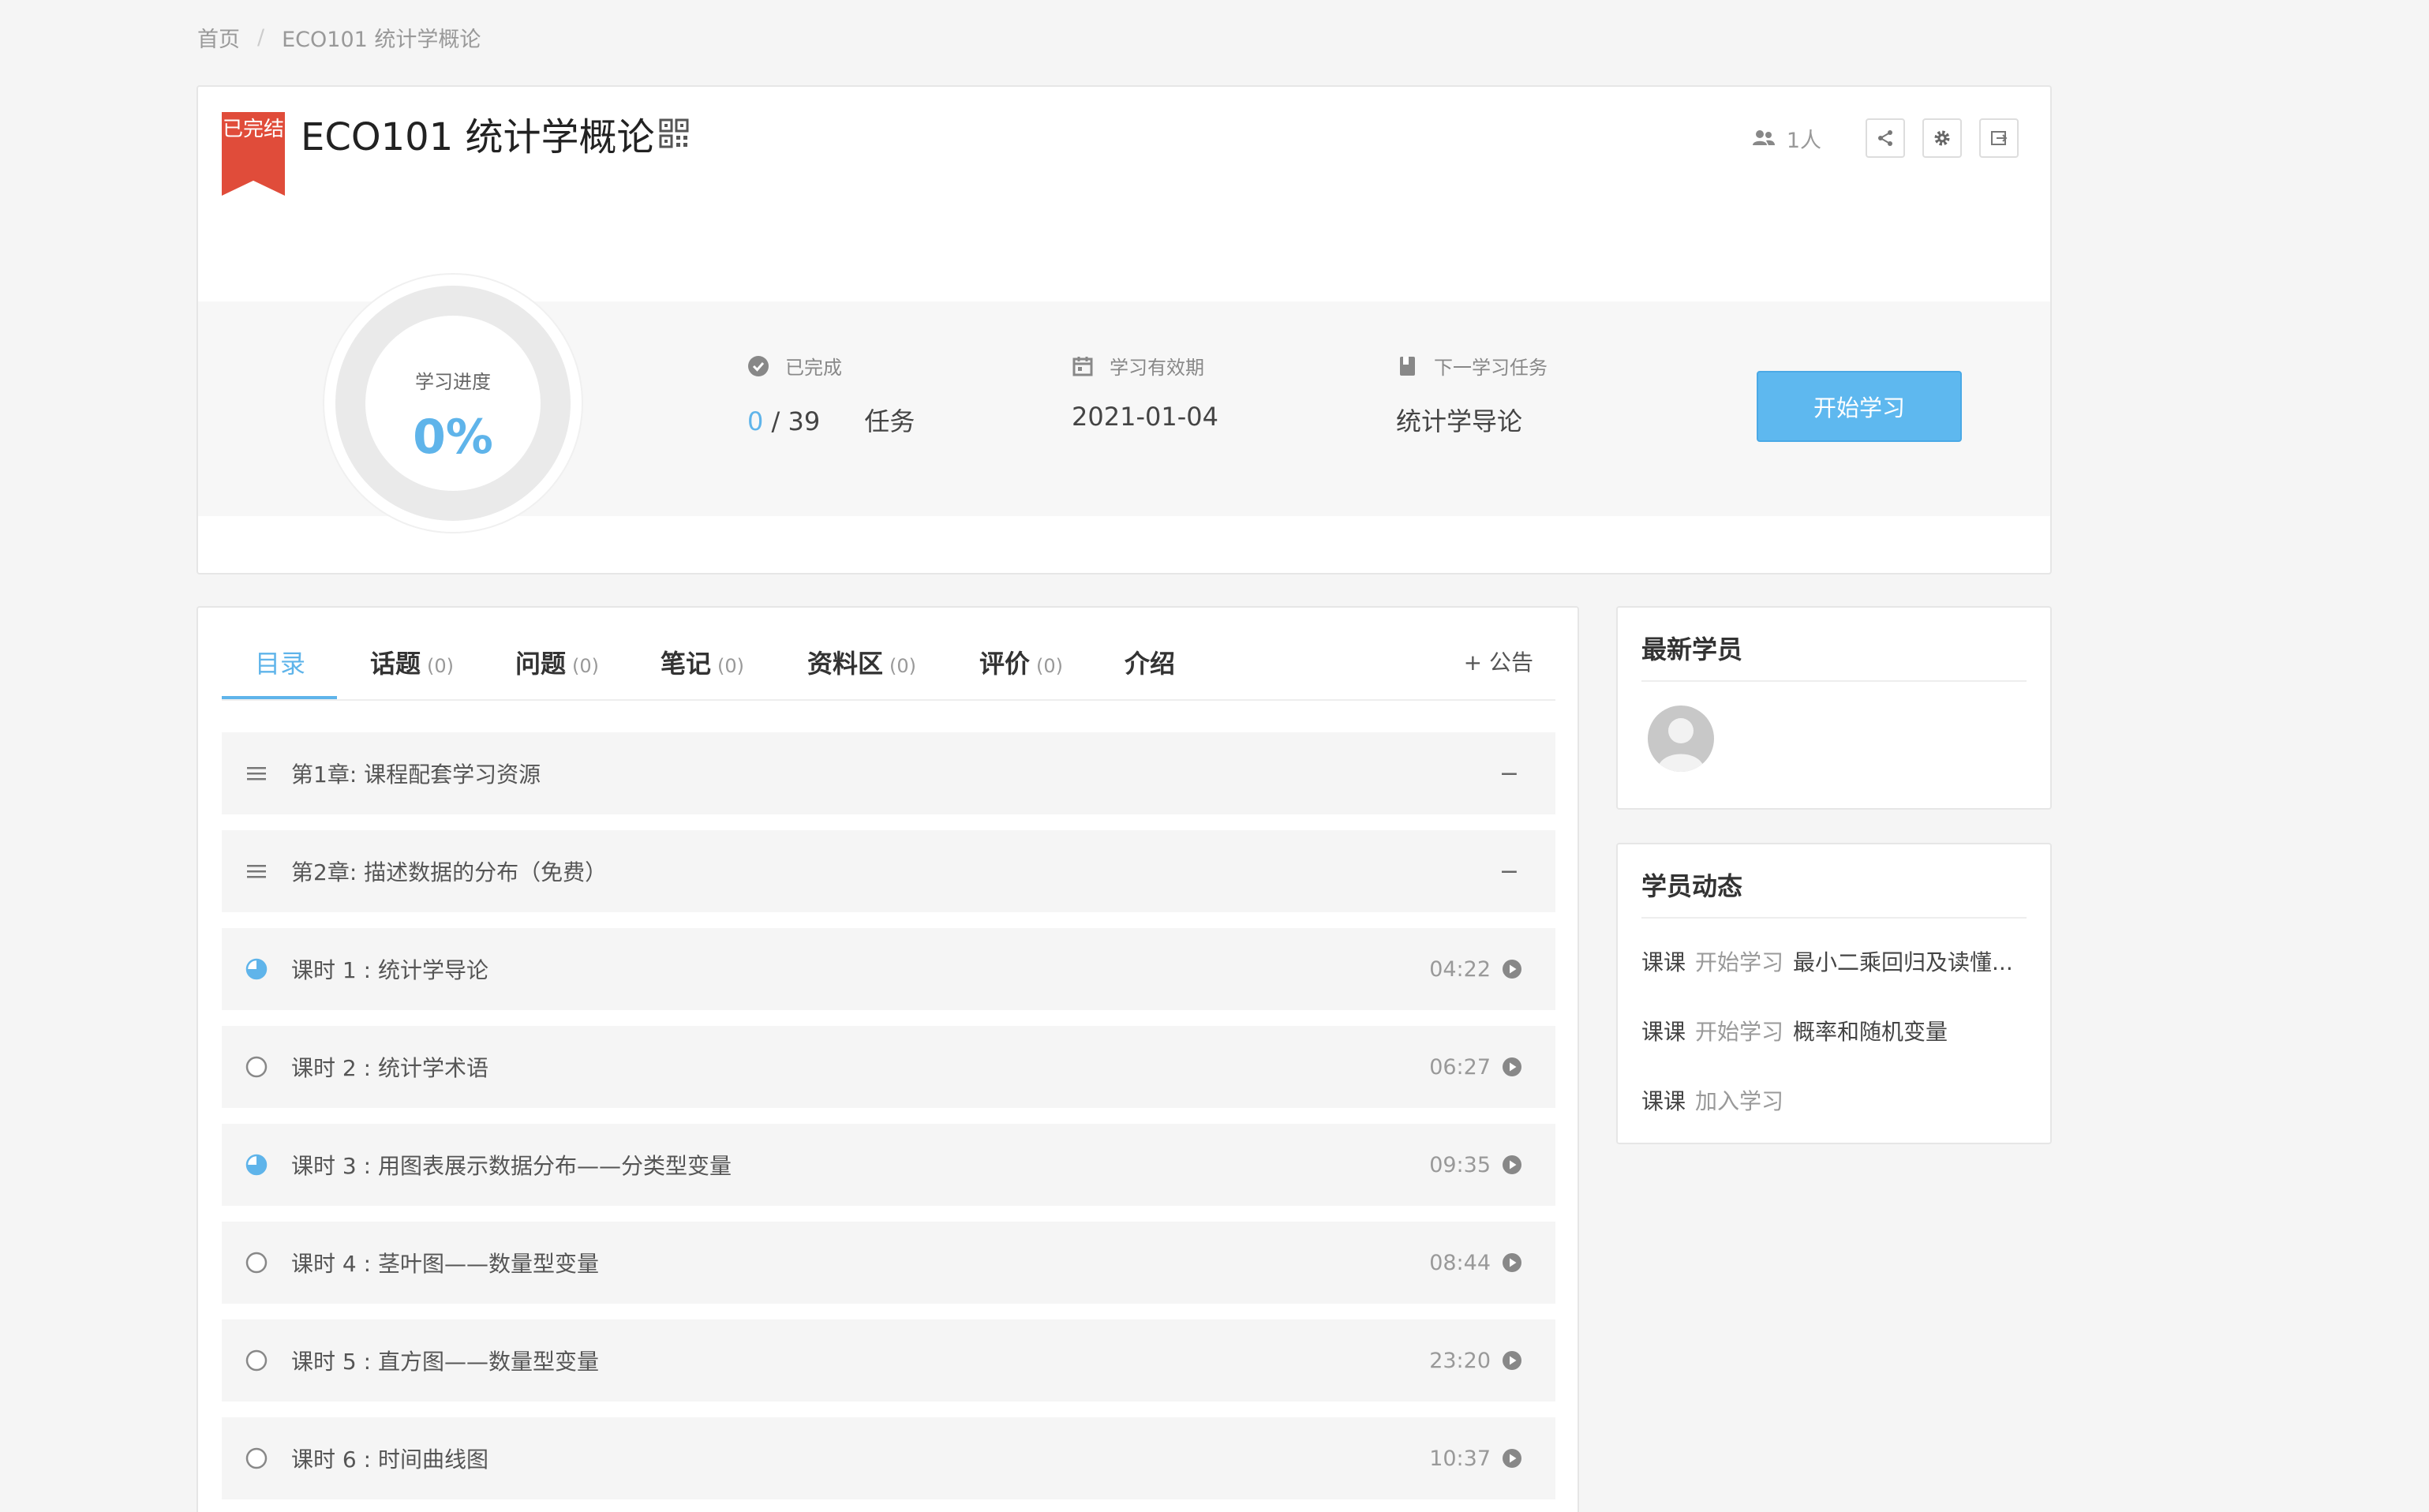  What do you see at coordinates (390, 1460) in the screenshot?
I see `lesson-title: 课时 6 : 时间曲线图` at bounding box center [390, 1460].